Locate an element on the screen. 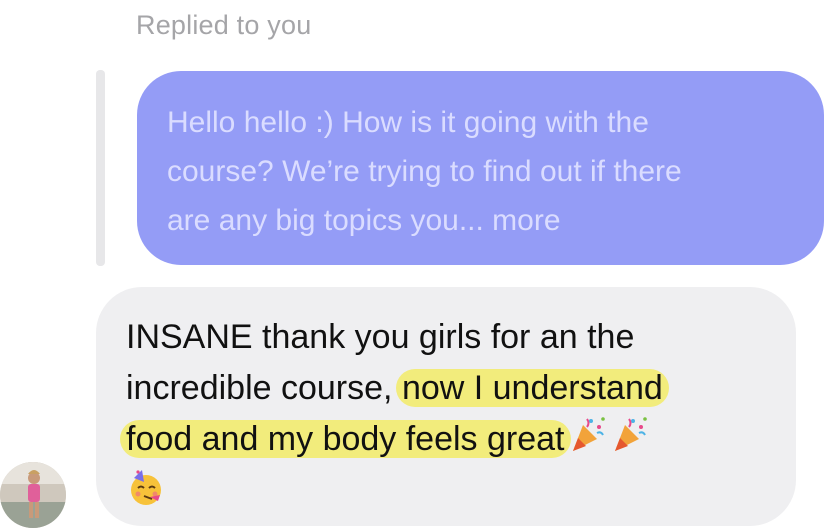 The width and height of the screenshot is (828, 531). reply-message-line: food and my body feels great is located at coordinates (458, 441).